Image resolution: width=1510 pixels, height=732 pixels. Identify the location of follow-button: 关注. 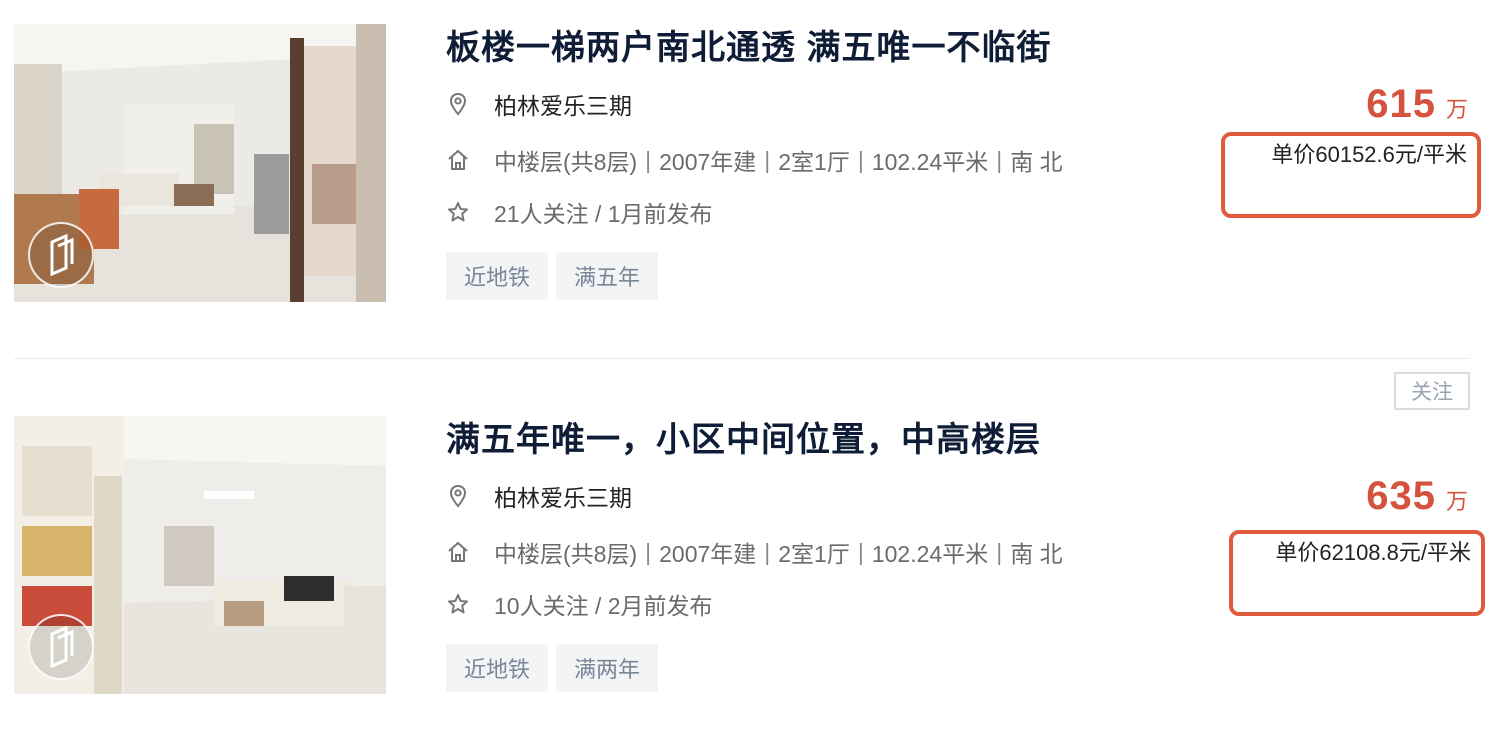
(1432, 391).